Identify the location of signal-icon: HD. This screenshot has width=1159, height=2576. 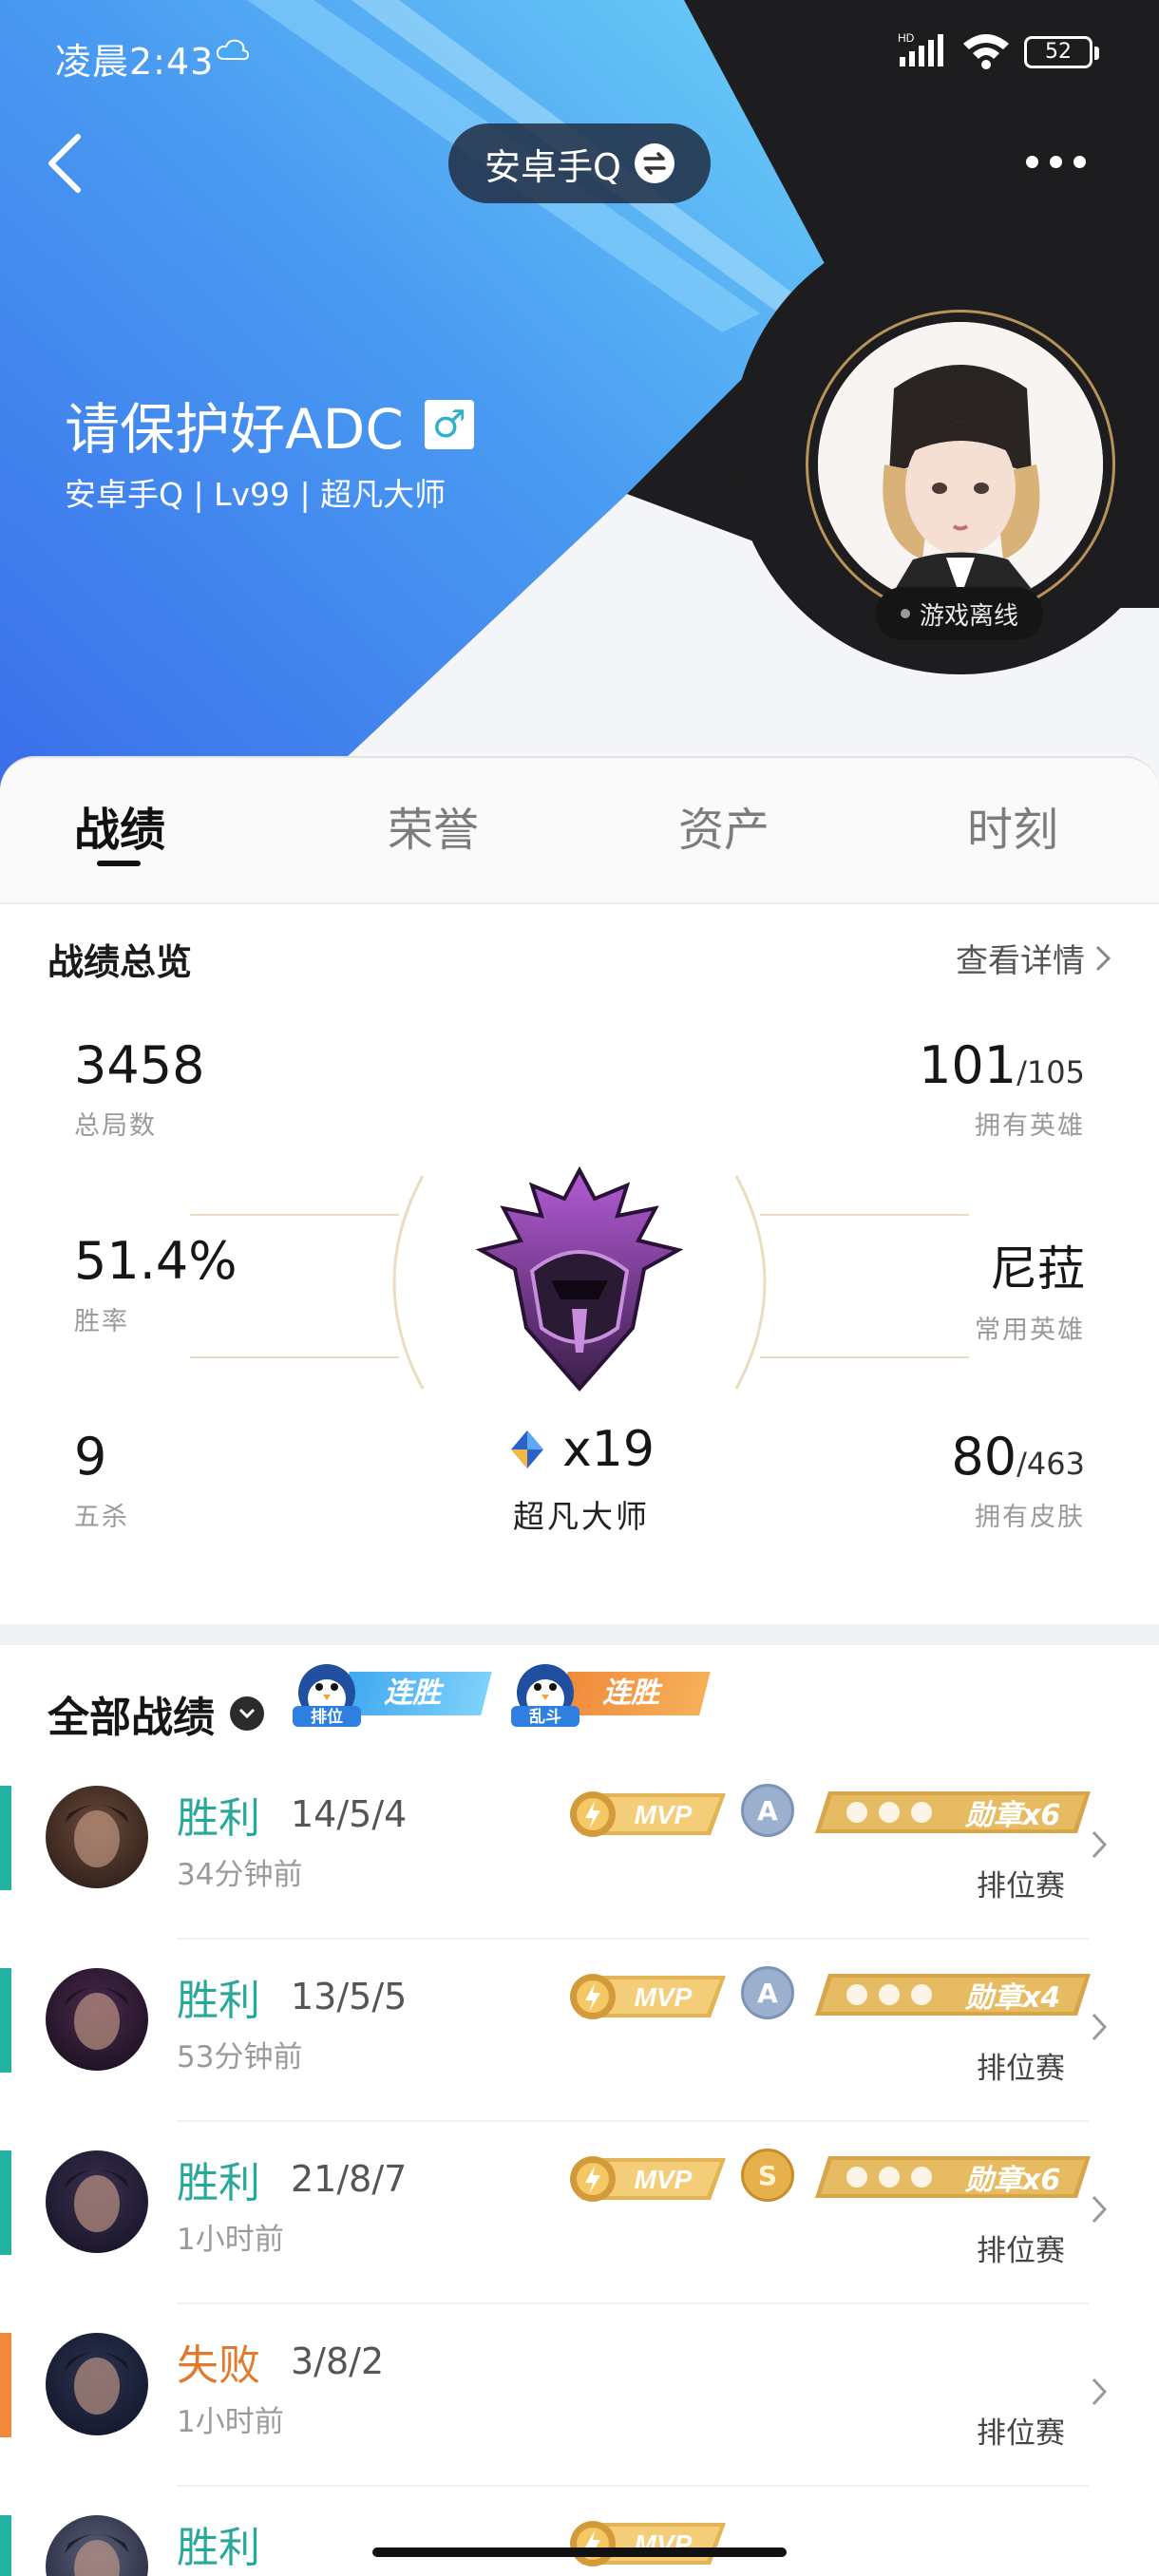
(920, 48).